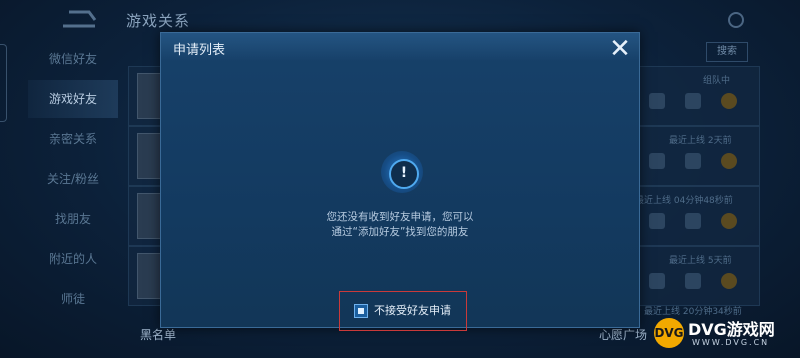 The width and height of the screenshot is (800, 358). I want to click on dialog-title-bar, so click(400, 47).